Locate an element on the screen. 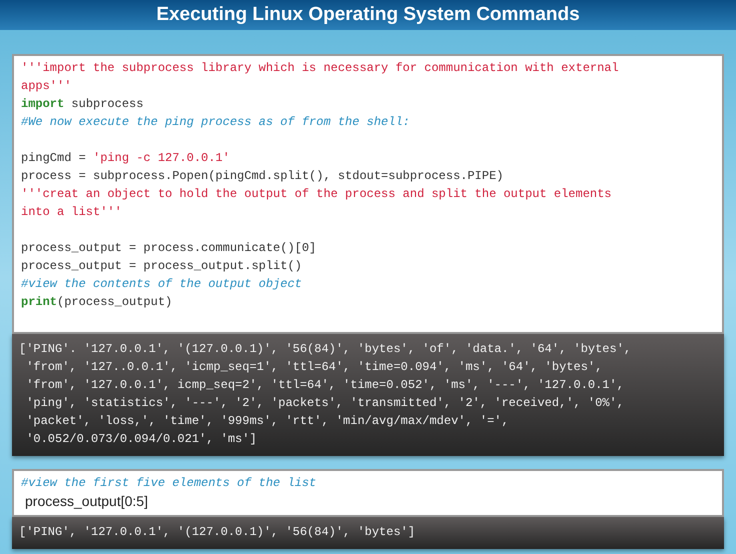 This screenshot has height=554, width=736. code-line: #view the first five elements of the list is located at coordinates (168, 483).